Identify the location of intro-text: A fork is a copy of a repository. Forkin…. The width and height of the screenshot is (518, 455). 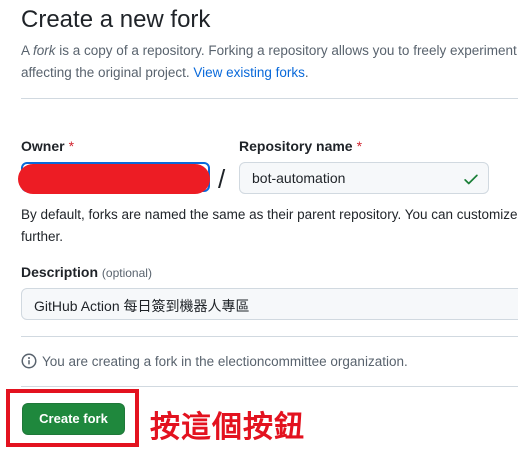
(269, 62).